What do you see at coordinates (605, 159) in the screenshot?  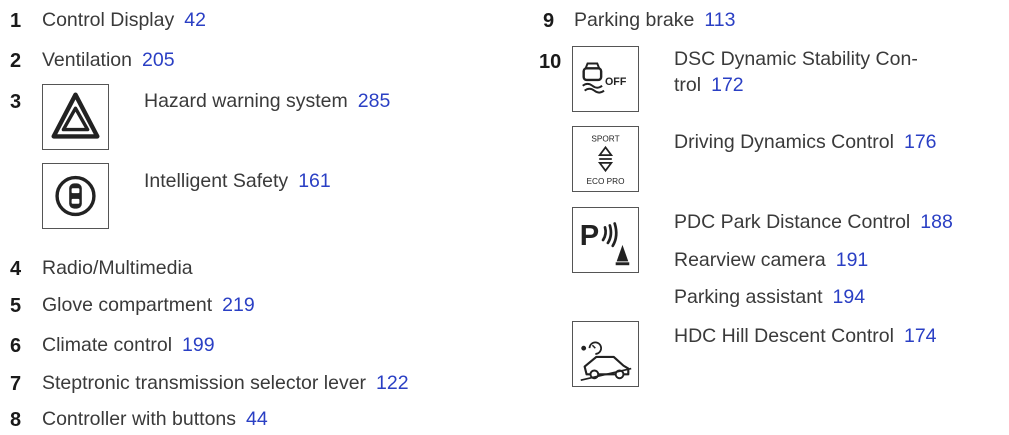 I see `sport-ecopro-icon: SPORT ECO PRO` at bounding box center [605, 159].